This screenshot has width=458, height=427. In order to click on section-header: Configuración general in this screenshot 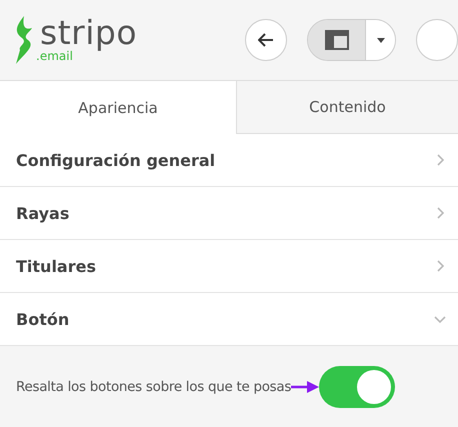, I will do `click(229, 160)`.